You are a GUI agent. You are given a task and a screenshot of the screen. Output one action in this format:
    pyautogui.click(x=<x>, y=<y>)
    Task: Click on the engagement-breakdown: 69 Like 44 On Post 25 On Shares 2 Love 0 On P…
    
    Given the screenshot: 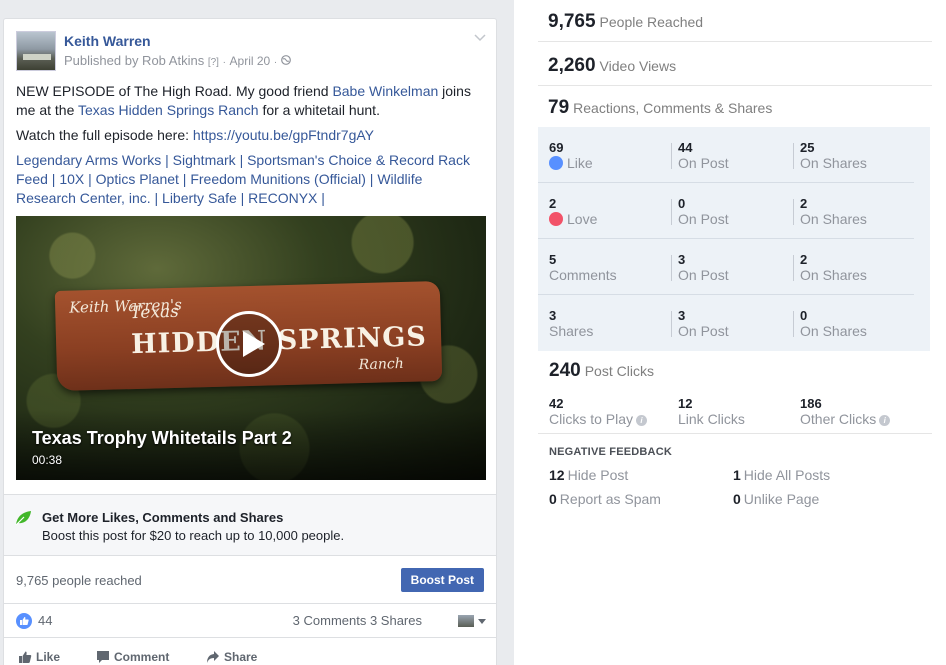 What is the action you would take?
    pyautogui.click(x=734, y=239)
    